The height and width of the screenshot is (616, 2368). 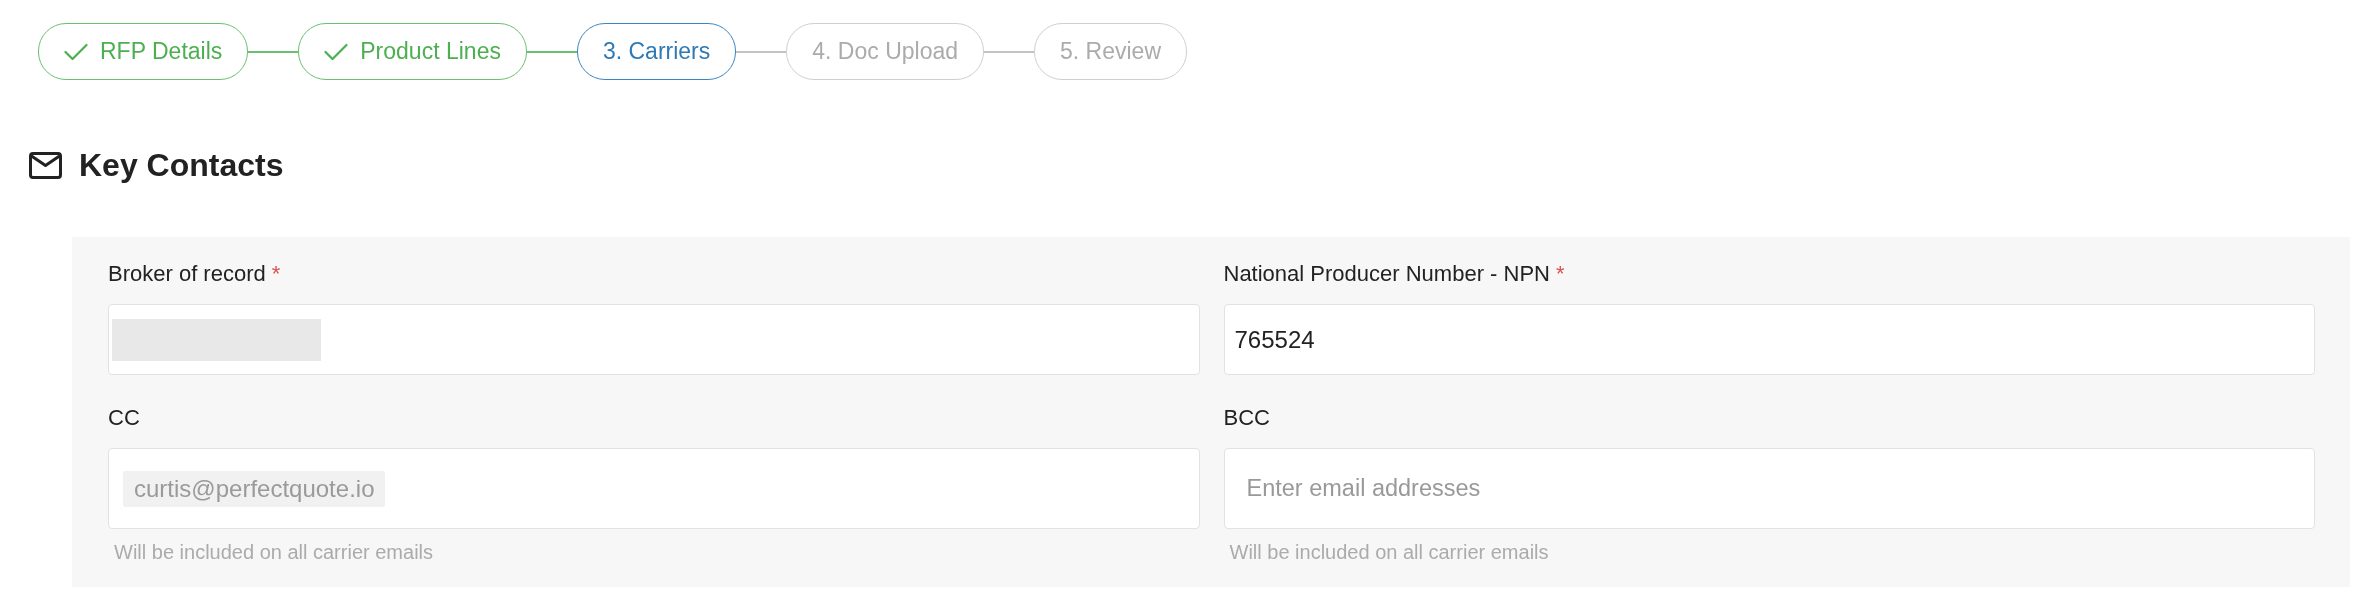 I want to click on step-pill: 5. Review, so click(x=1110, y=51).